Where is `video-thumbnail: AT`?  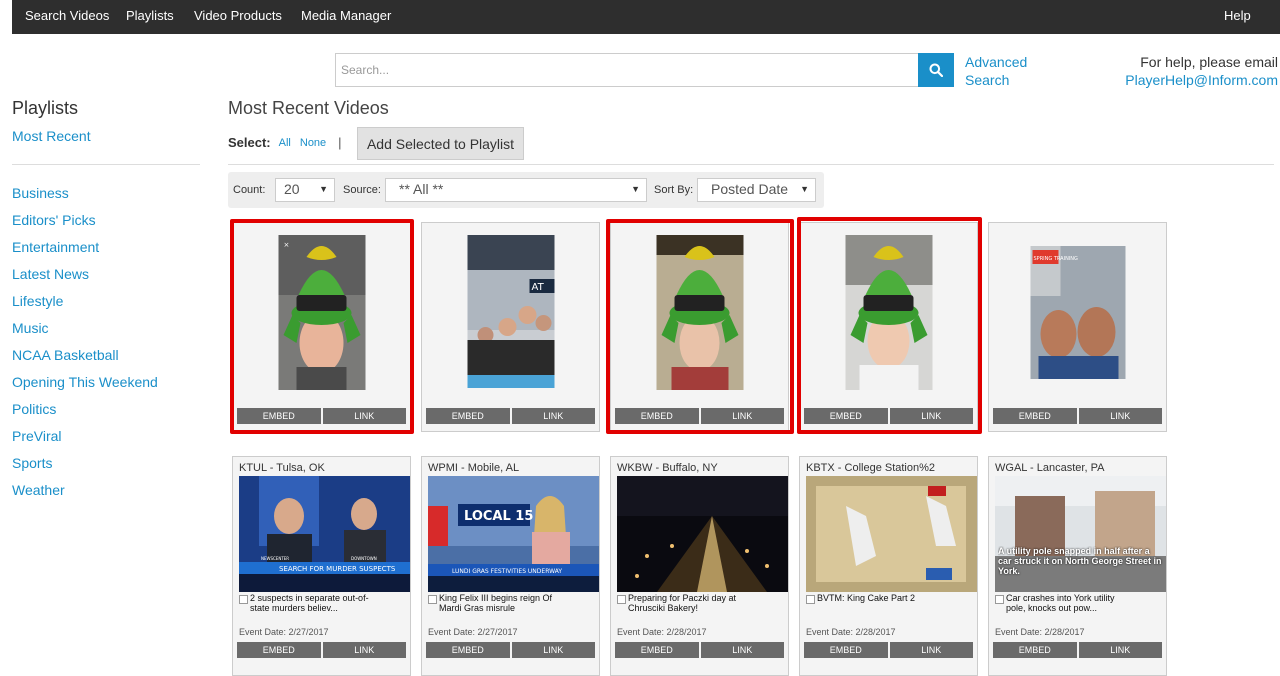
video-thumbnail: AT is located at coordinates (510, 311).